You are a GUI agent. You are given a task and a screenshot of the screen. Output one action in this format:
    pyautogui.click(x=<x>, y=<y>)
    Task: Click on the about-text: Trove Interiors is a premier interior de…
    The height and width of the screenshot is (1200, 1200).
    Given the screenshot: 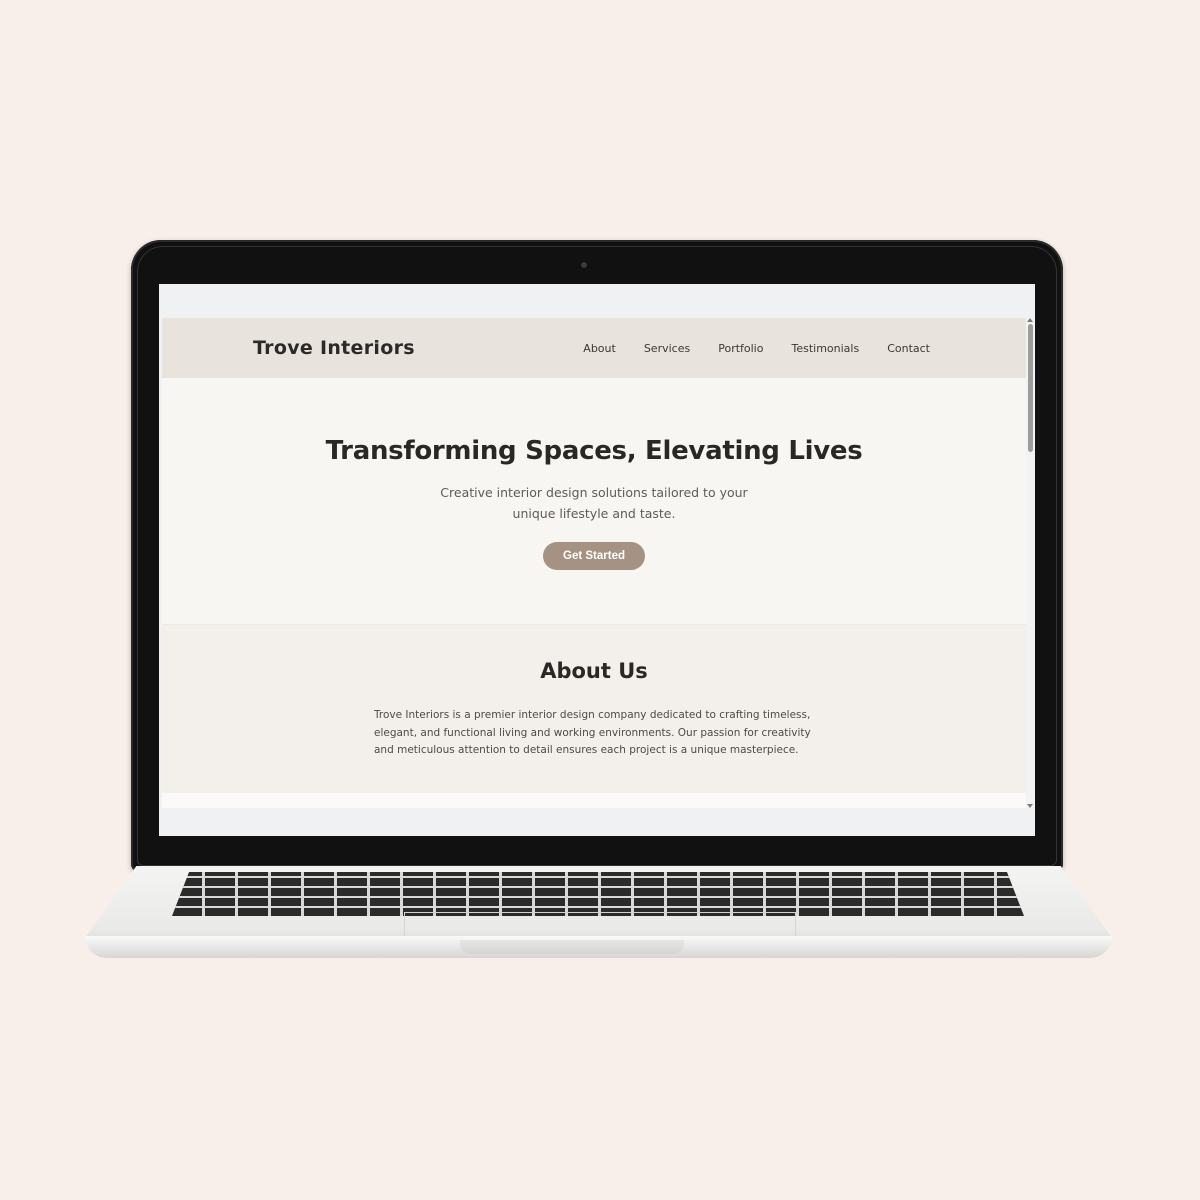 What is the action you would take?
    pyautogui.click(x=592, y=732)
    